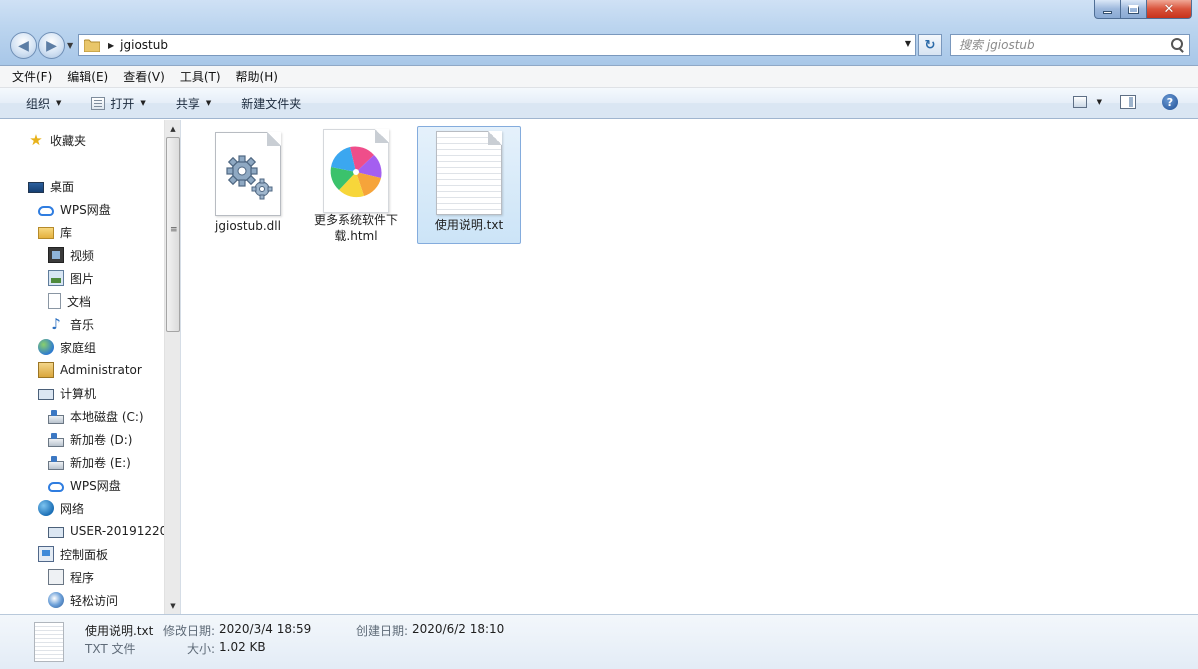  What do you see at coordinates (96, 416) in the screenshot?
I see `sidebar-item-drive-c: 本地磁盘 (C:)` at bounding box center [96, 416].